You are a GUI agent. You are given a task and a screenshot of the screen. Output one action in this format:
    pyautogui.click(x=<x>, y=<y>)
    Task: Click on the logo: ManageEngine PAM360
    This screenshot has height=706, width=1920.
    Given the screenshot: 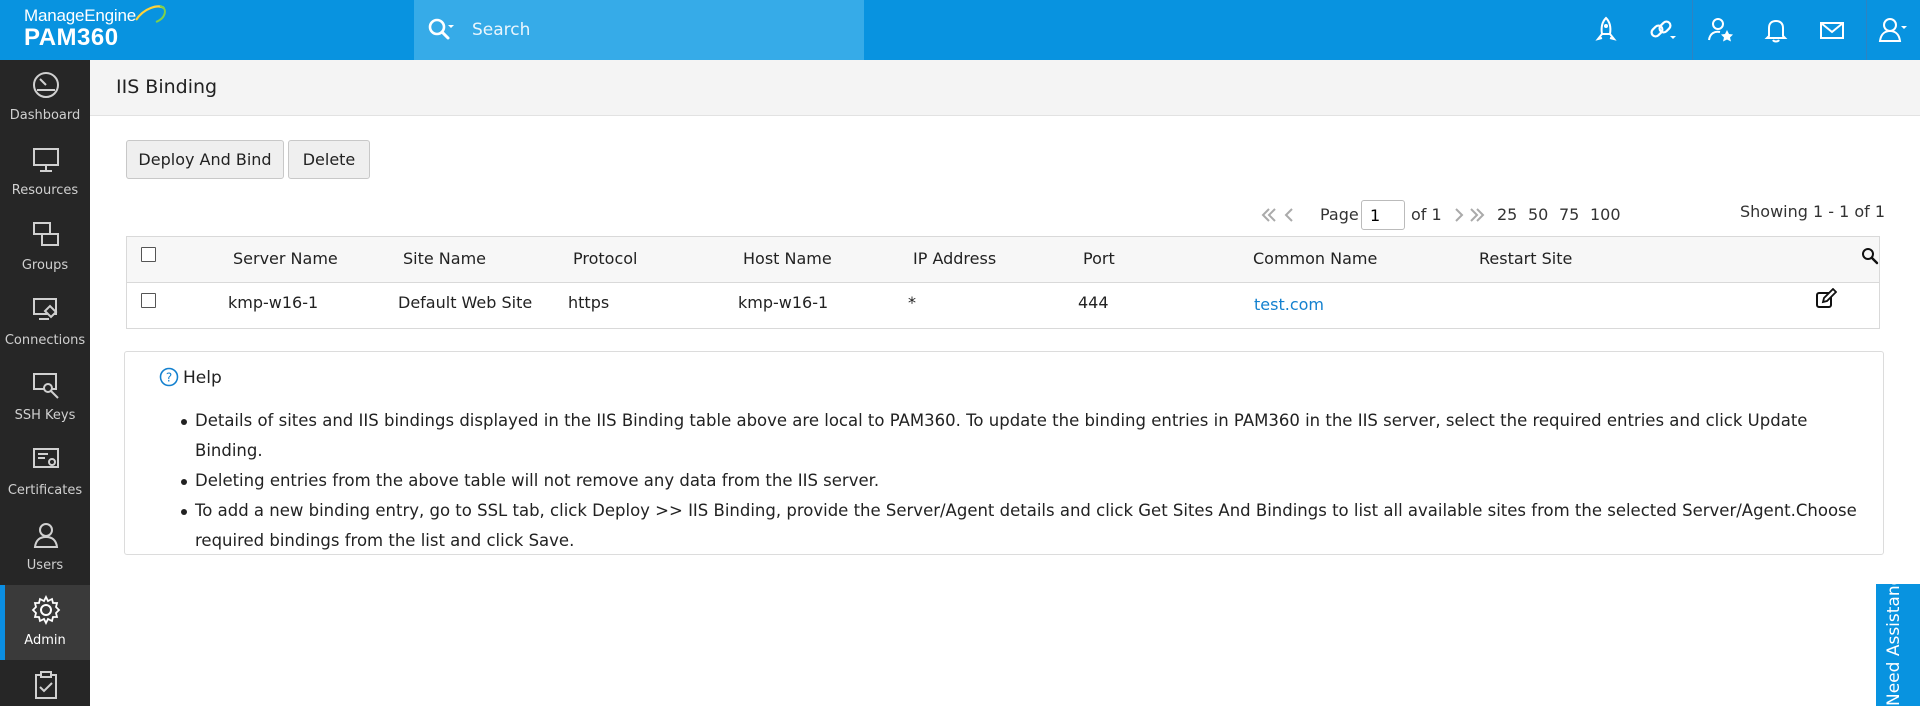 What is the action you would take?
    pyautogui.click(x=95, y=28)
    